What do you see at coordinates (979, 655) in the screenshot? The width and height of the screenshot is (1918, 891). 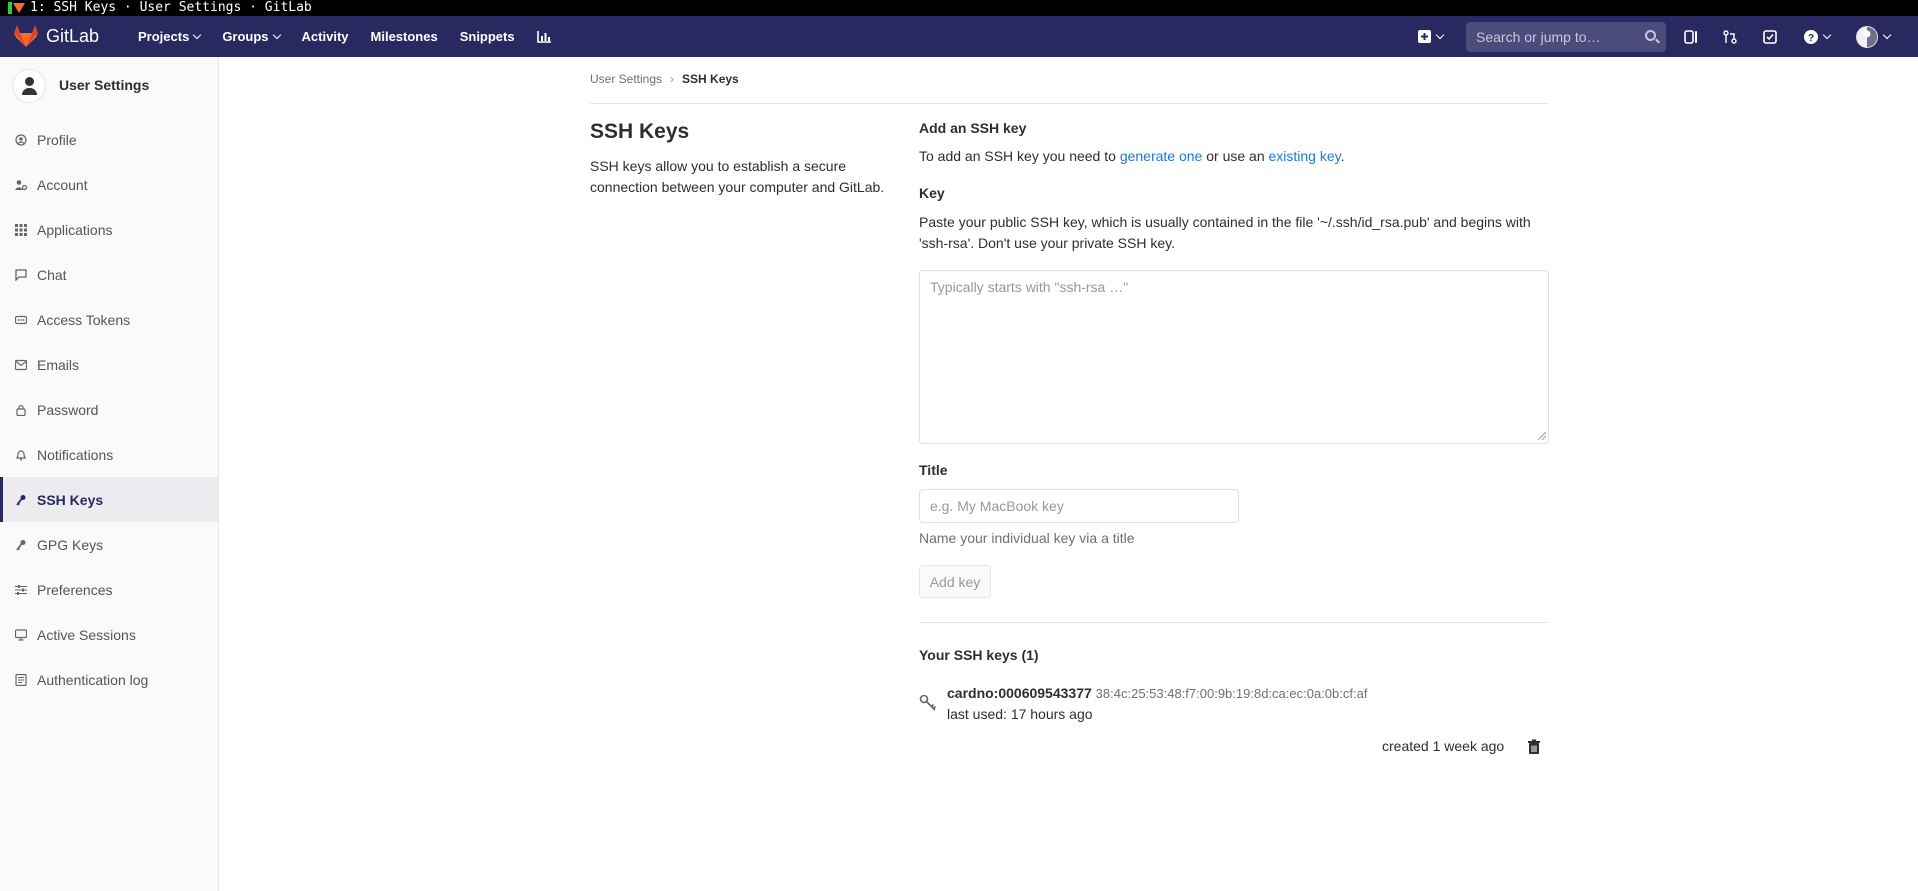 I see `your-ssh-keys-heading: Your SSH keys (1)` at bounding box center [979, 655].